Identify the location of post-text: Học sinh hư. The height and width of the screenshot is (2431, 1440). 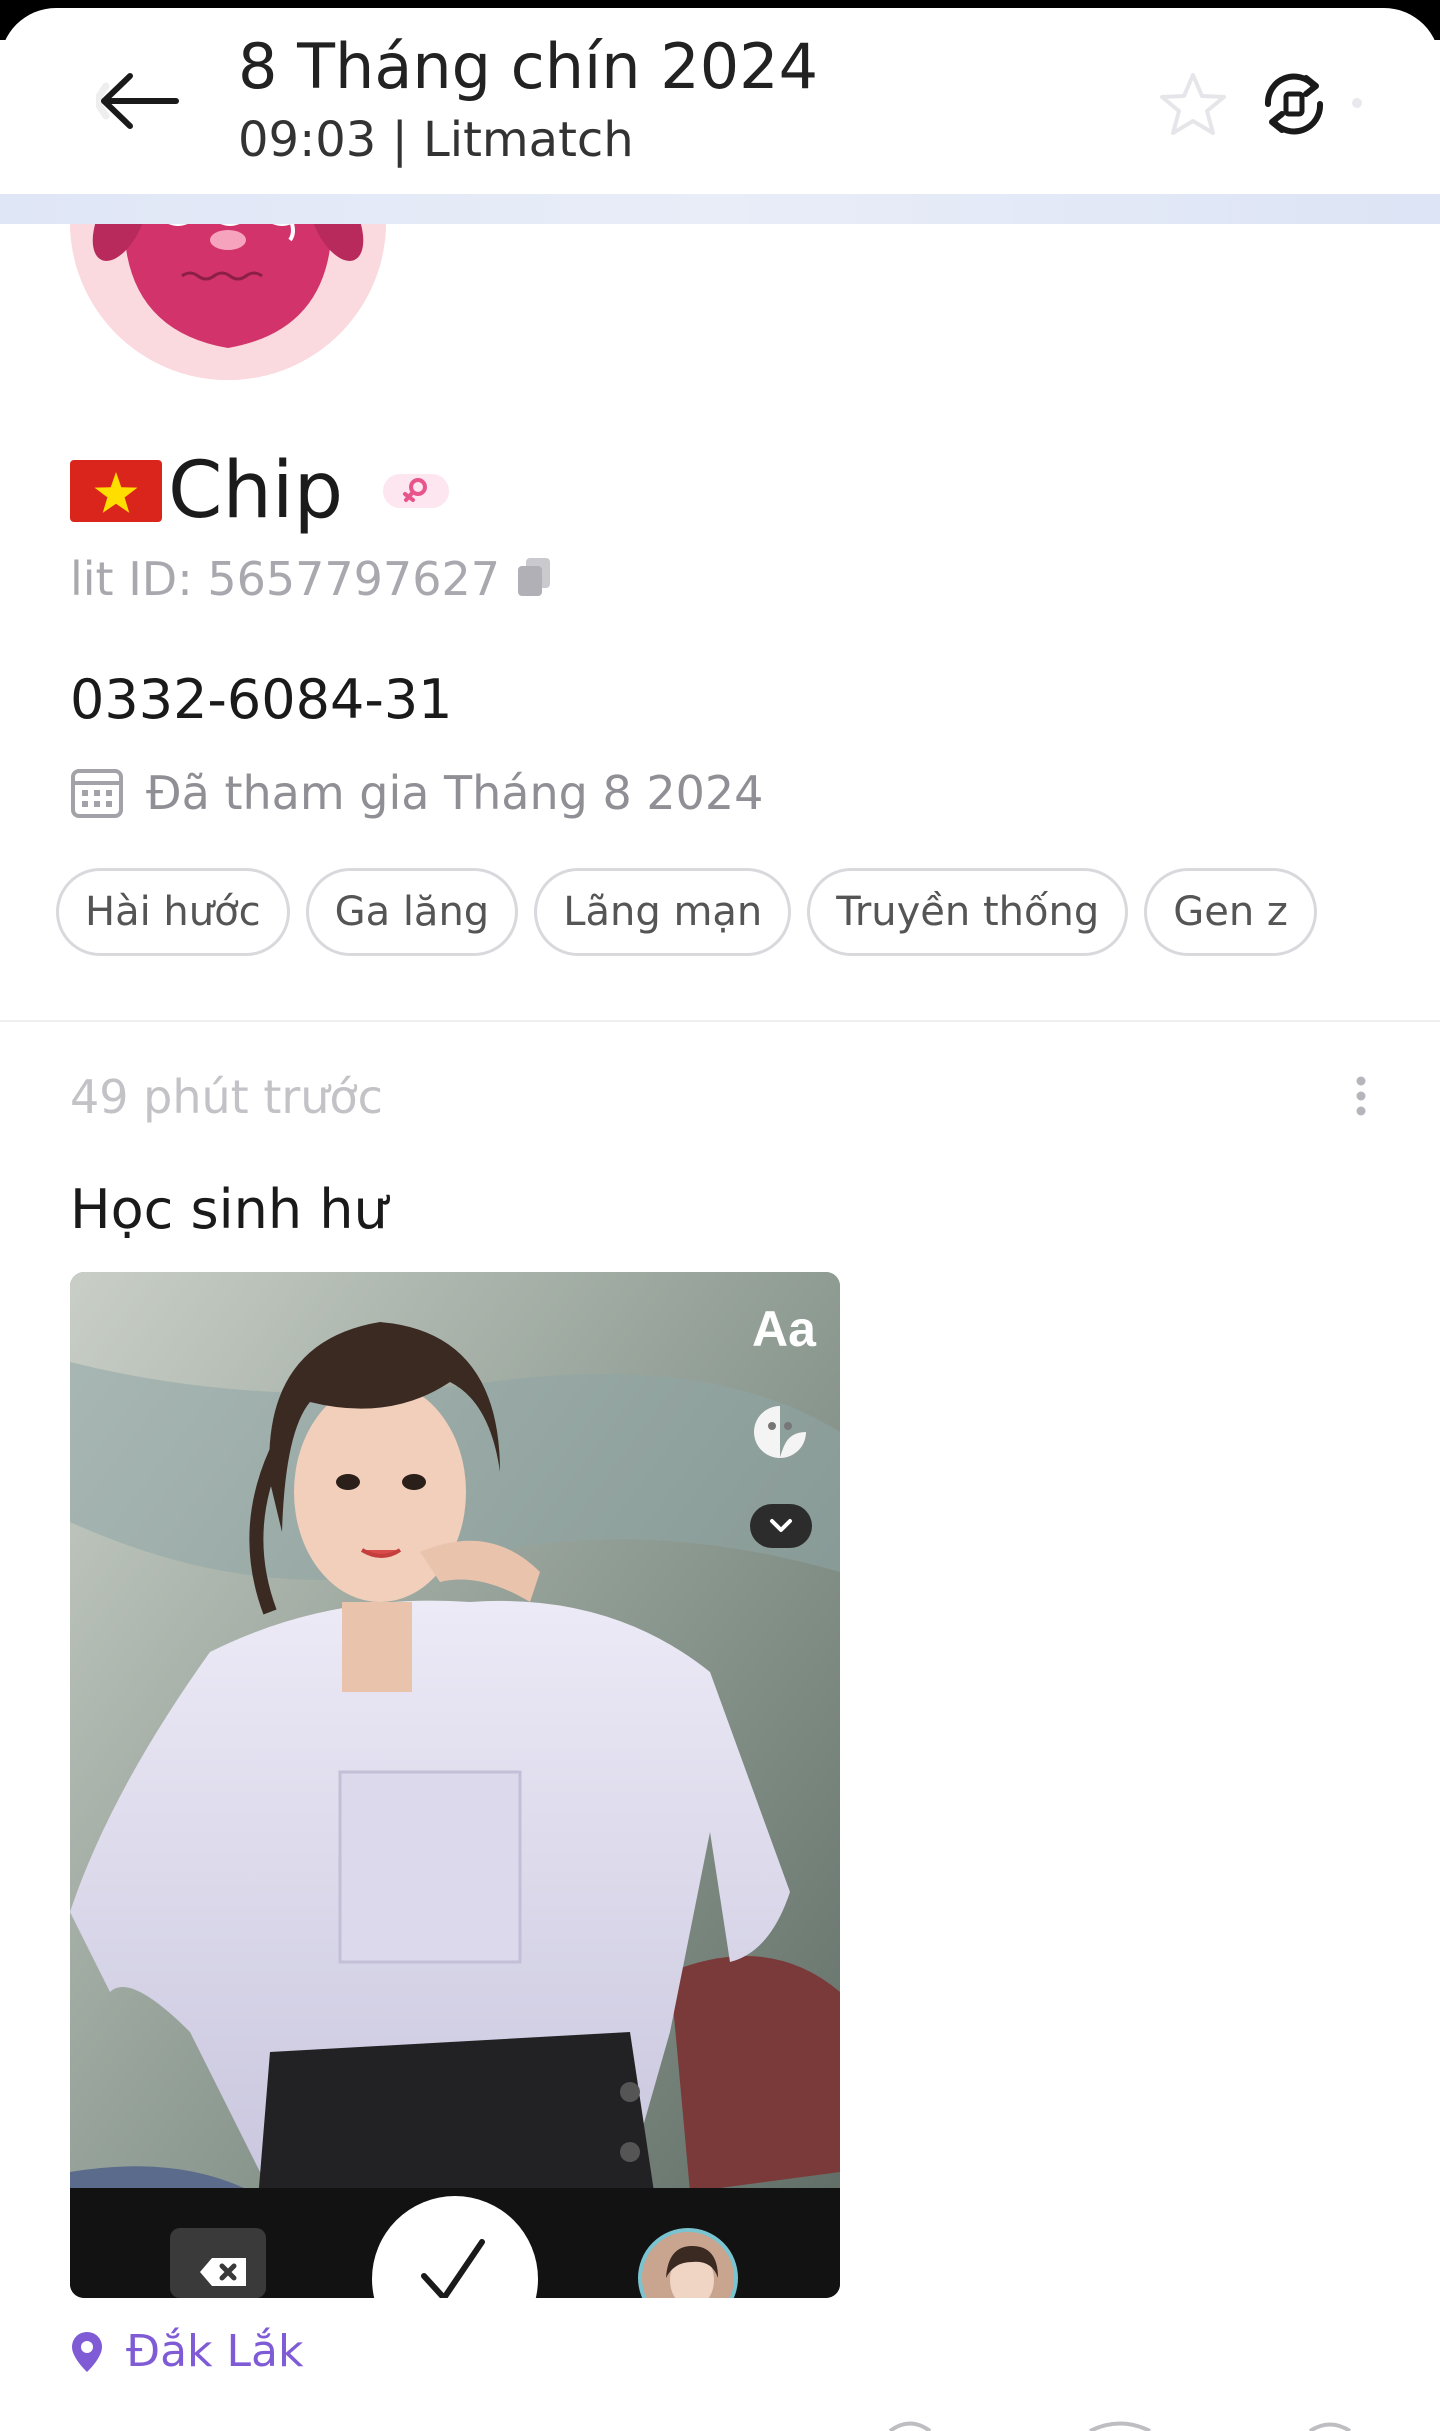
(229, 1209).